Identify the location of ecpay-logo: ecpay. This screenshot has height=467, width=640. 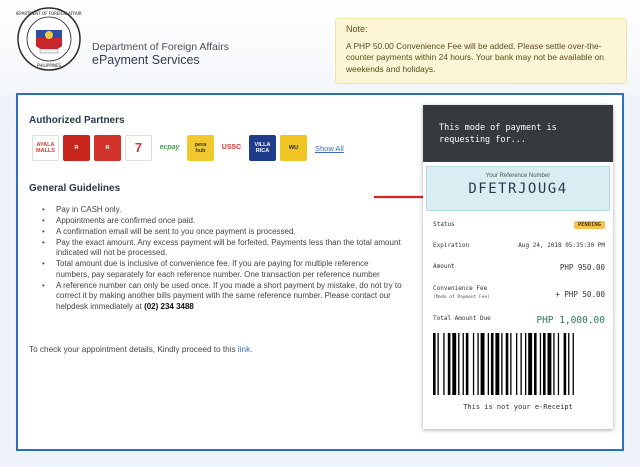
(169, 148).